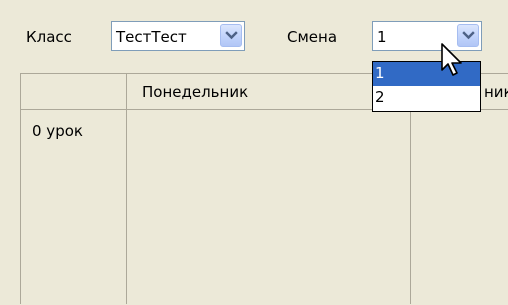  Describe the element at coordinates (312, 37) in the screenshot. I see `shift-label: Смена` at that location.